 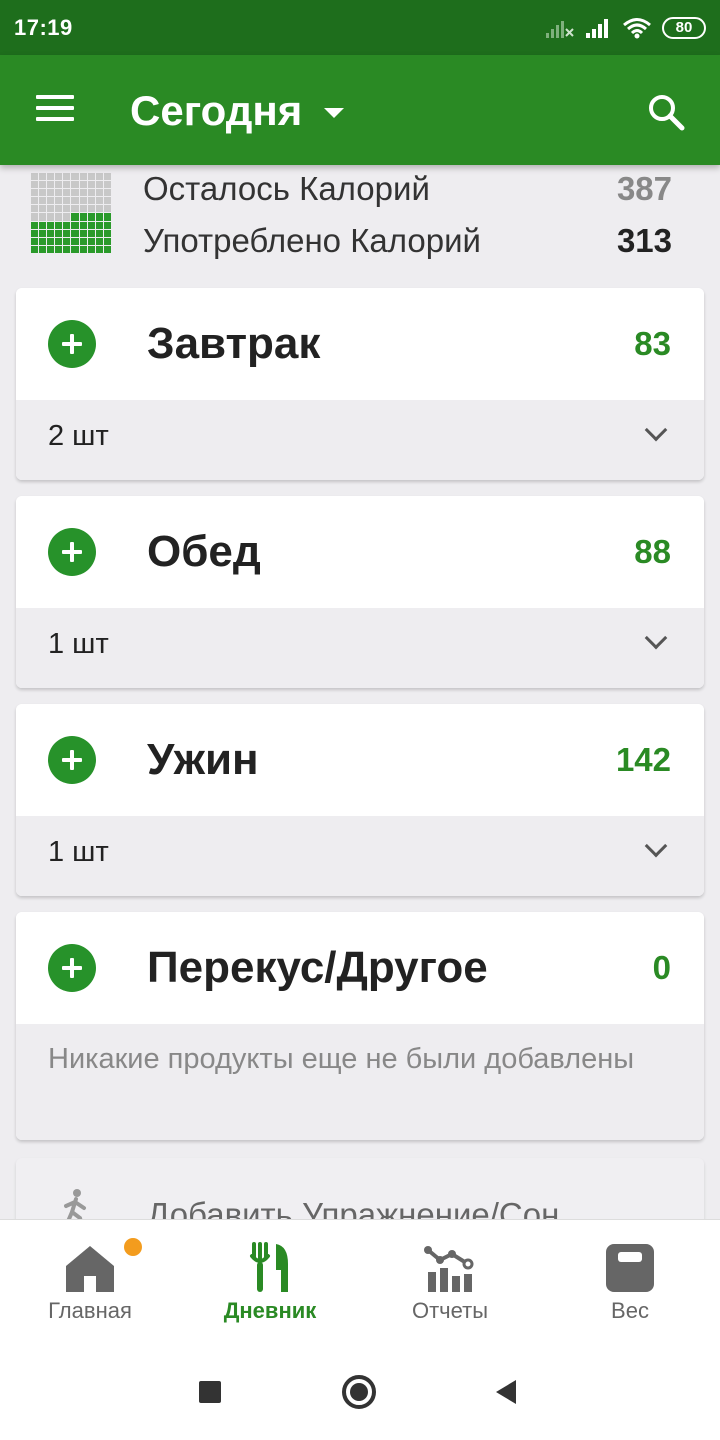 I want to click on bottom-nav: Главная Дневник Отчеты Вес, so click(x=360, y=1281).